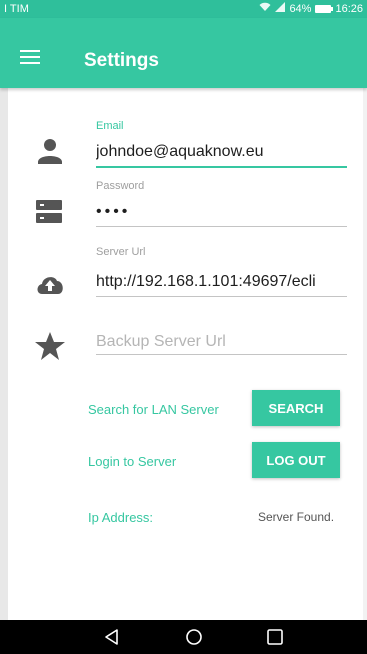 This screenshot has height=654, width=367. Describe the element at coordinates (50, 284) in the screenshot. I see `cloud-upload-icon` at that location.